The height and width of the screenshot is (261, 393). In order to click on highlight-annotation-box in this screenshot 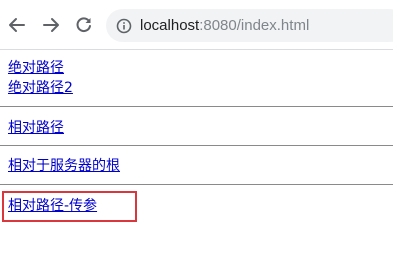, I will do `click(69, 206)`.